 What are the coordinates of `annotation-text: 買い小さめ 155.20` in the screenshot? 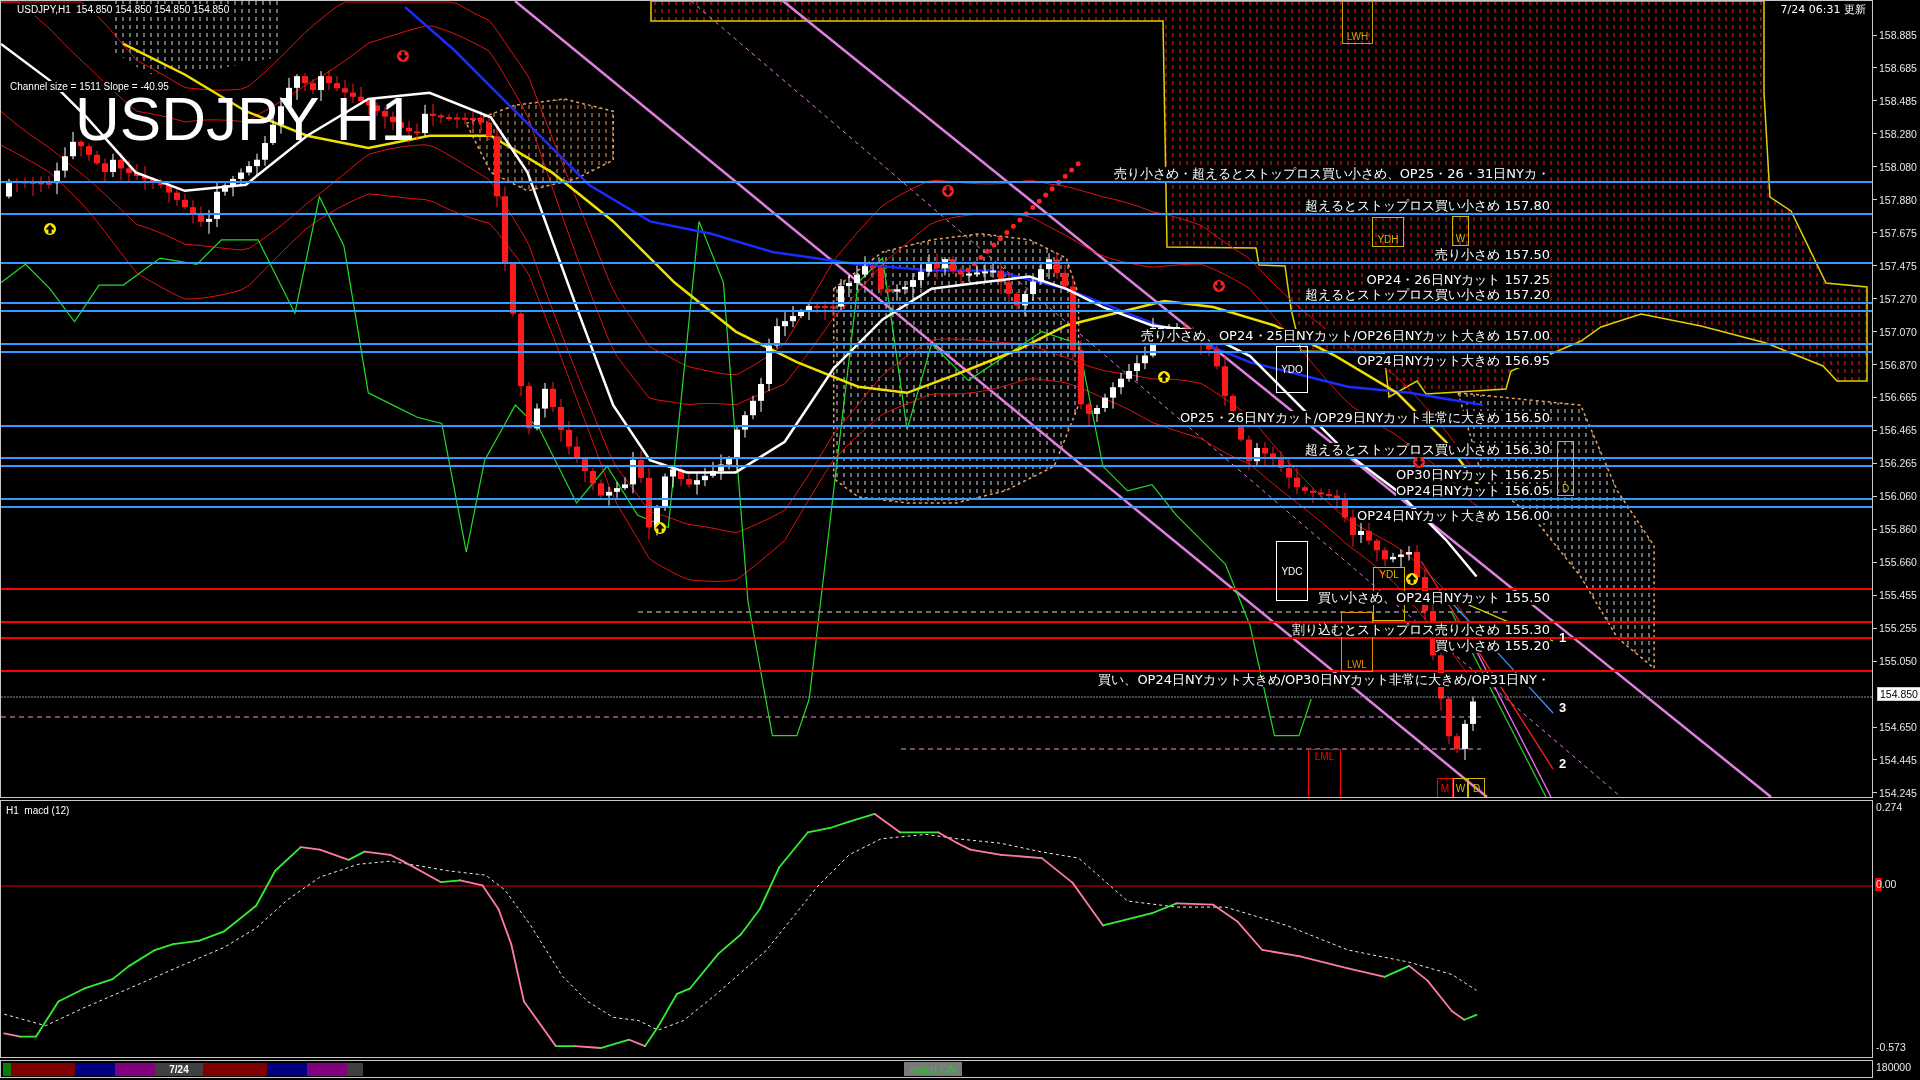 It's located at (1492, 646).